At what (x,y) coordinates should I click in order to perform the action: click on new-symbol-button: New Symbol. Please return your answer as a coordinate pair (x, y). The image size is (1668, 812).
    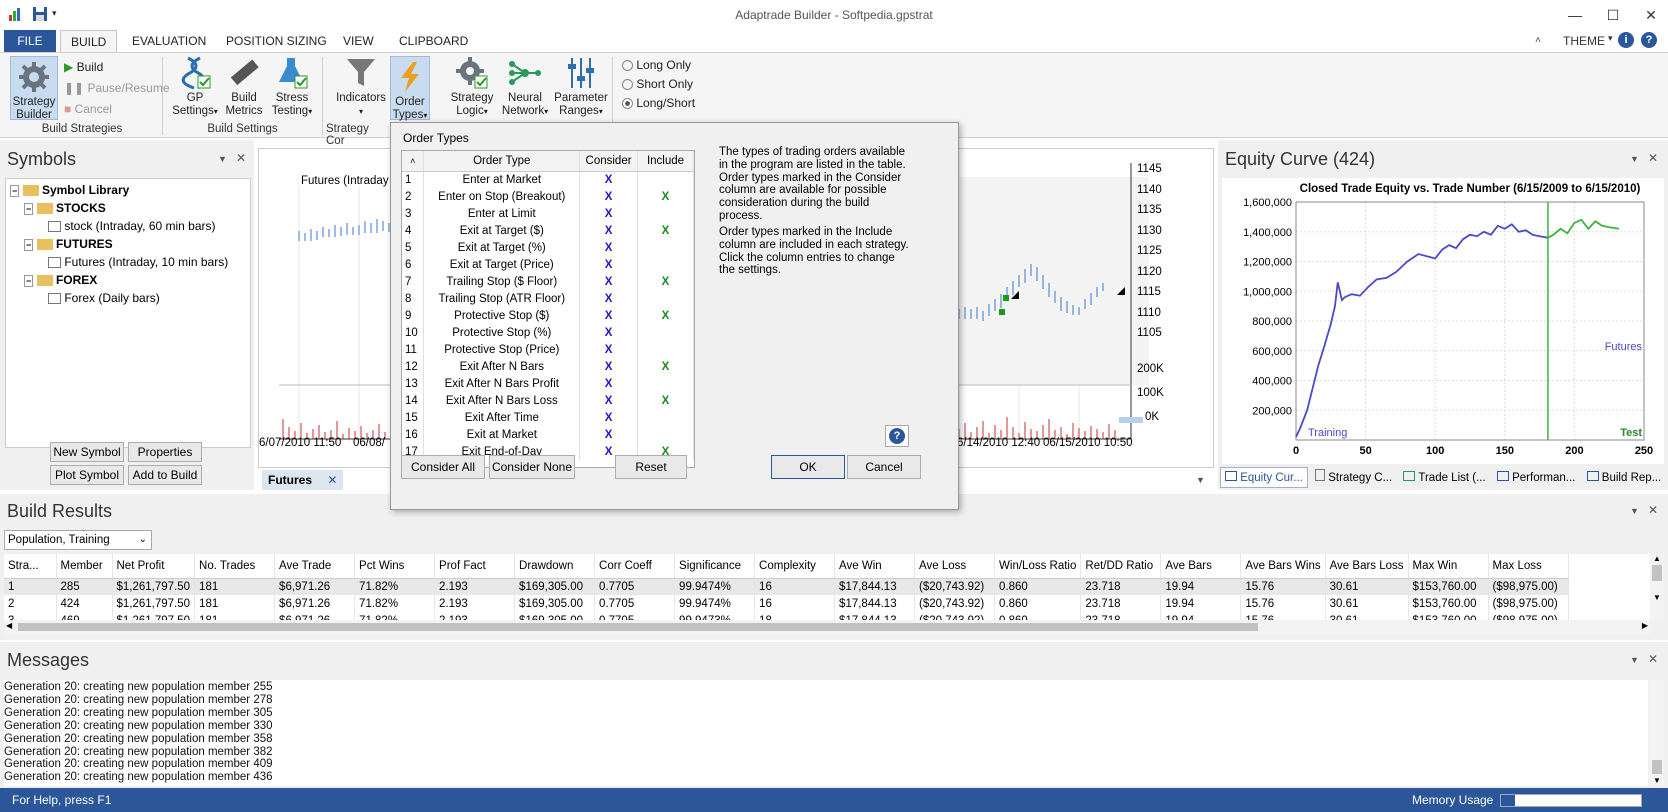
    Looking at the image, I should click on (87, 452).